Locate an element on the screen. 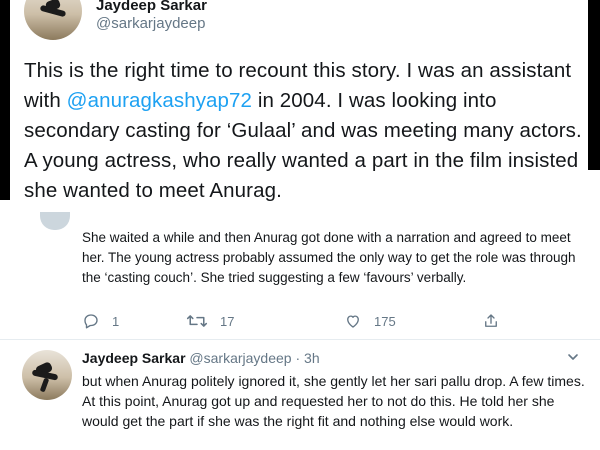 The height and width of the screenshot is (450, 600). share-button is located at coordinates (491, 321).